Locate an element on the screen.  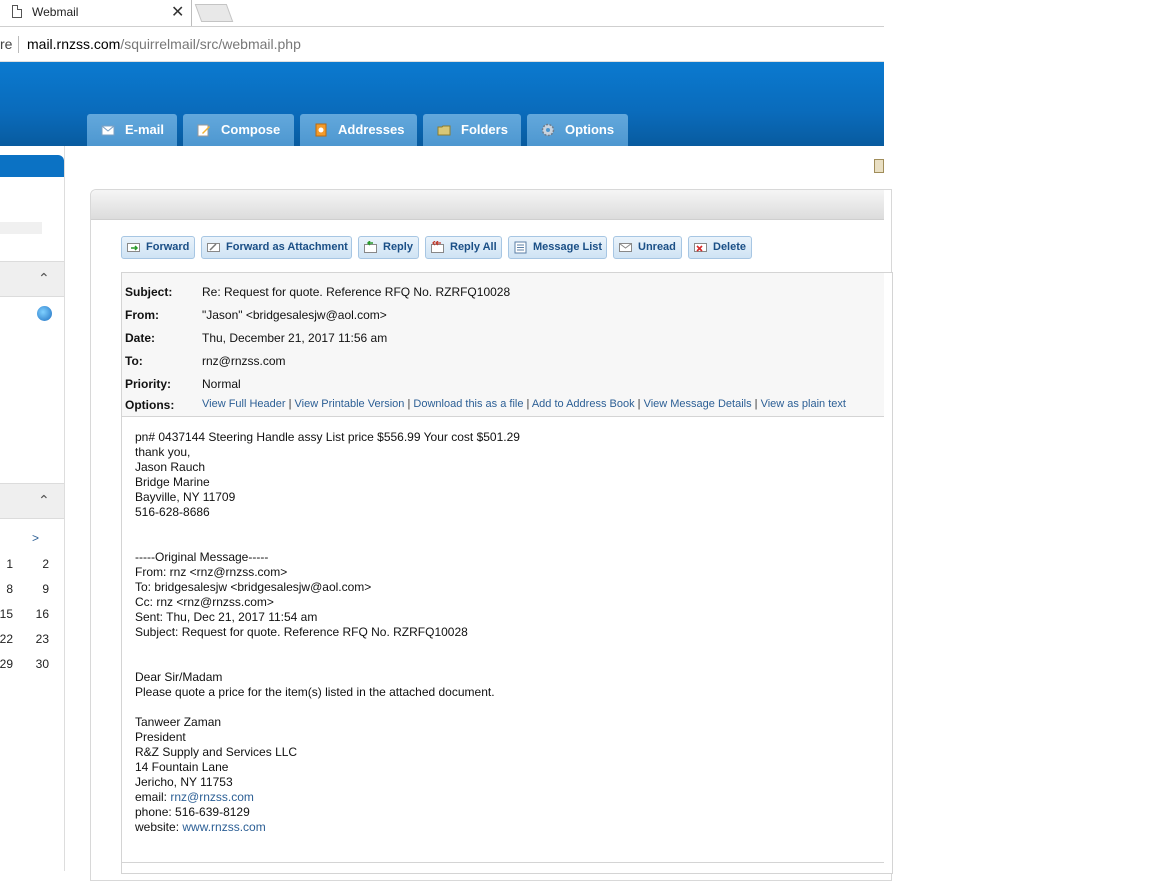
view-full-header-link: View Full Header is located at coordinates (244, 404).